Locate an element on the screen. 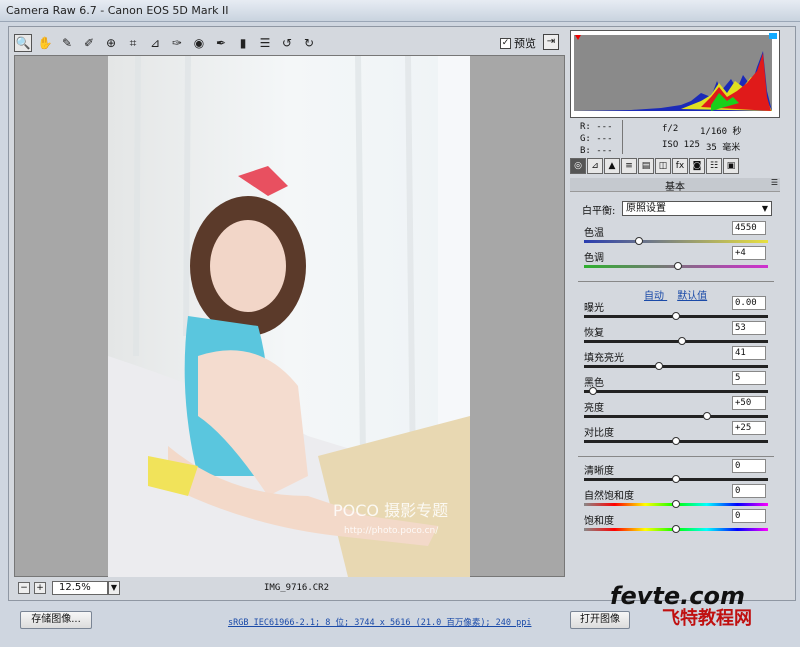 The width and height of the screenshot is (800, 647). slider-value-field: +4 is located at coordinates (749, 253).